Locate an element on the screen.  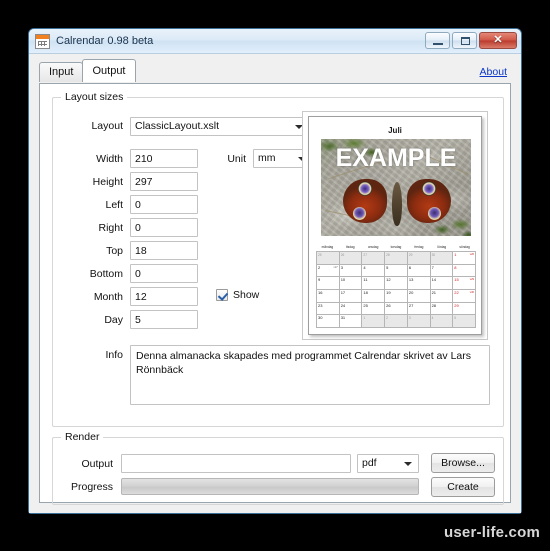
calendar-week-note: v30 is located at coordinates (471, 292).